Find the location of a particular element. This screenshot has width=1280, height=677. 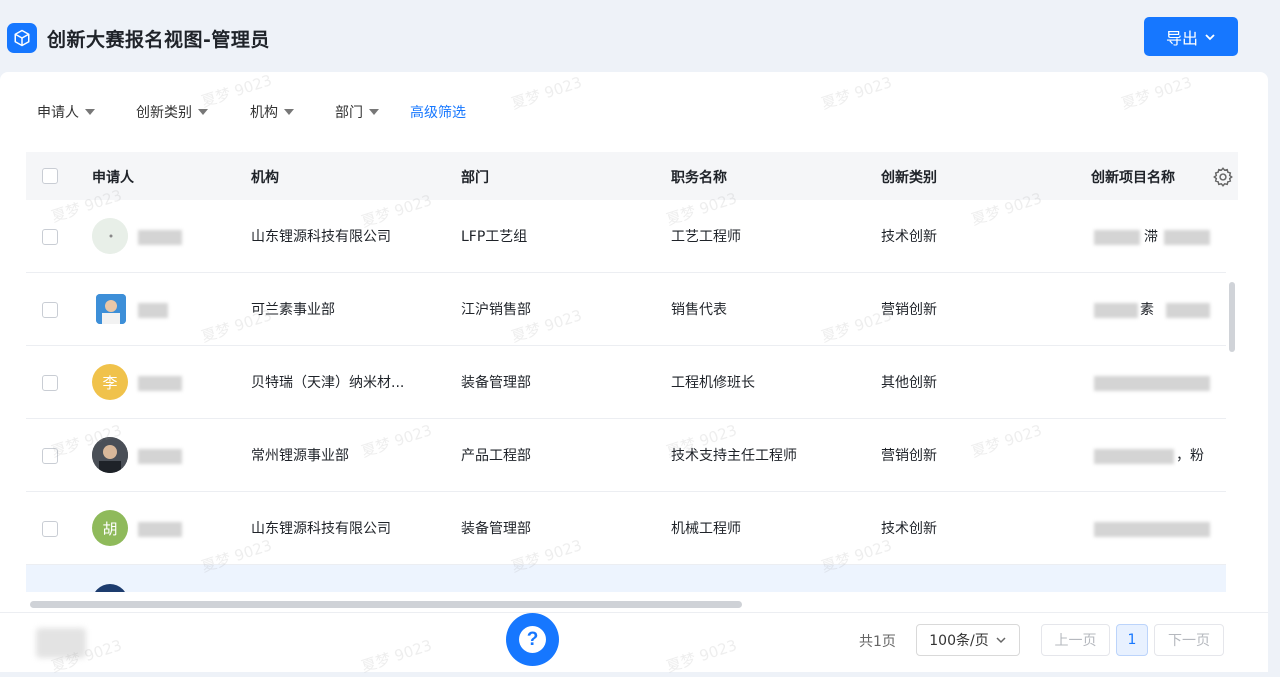

advanced-filter-link: 高级筛选 is located at coordinates (438, 112).